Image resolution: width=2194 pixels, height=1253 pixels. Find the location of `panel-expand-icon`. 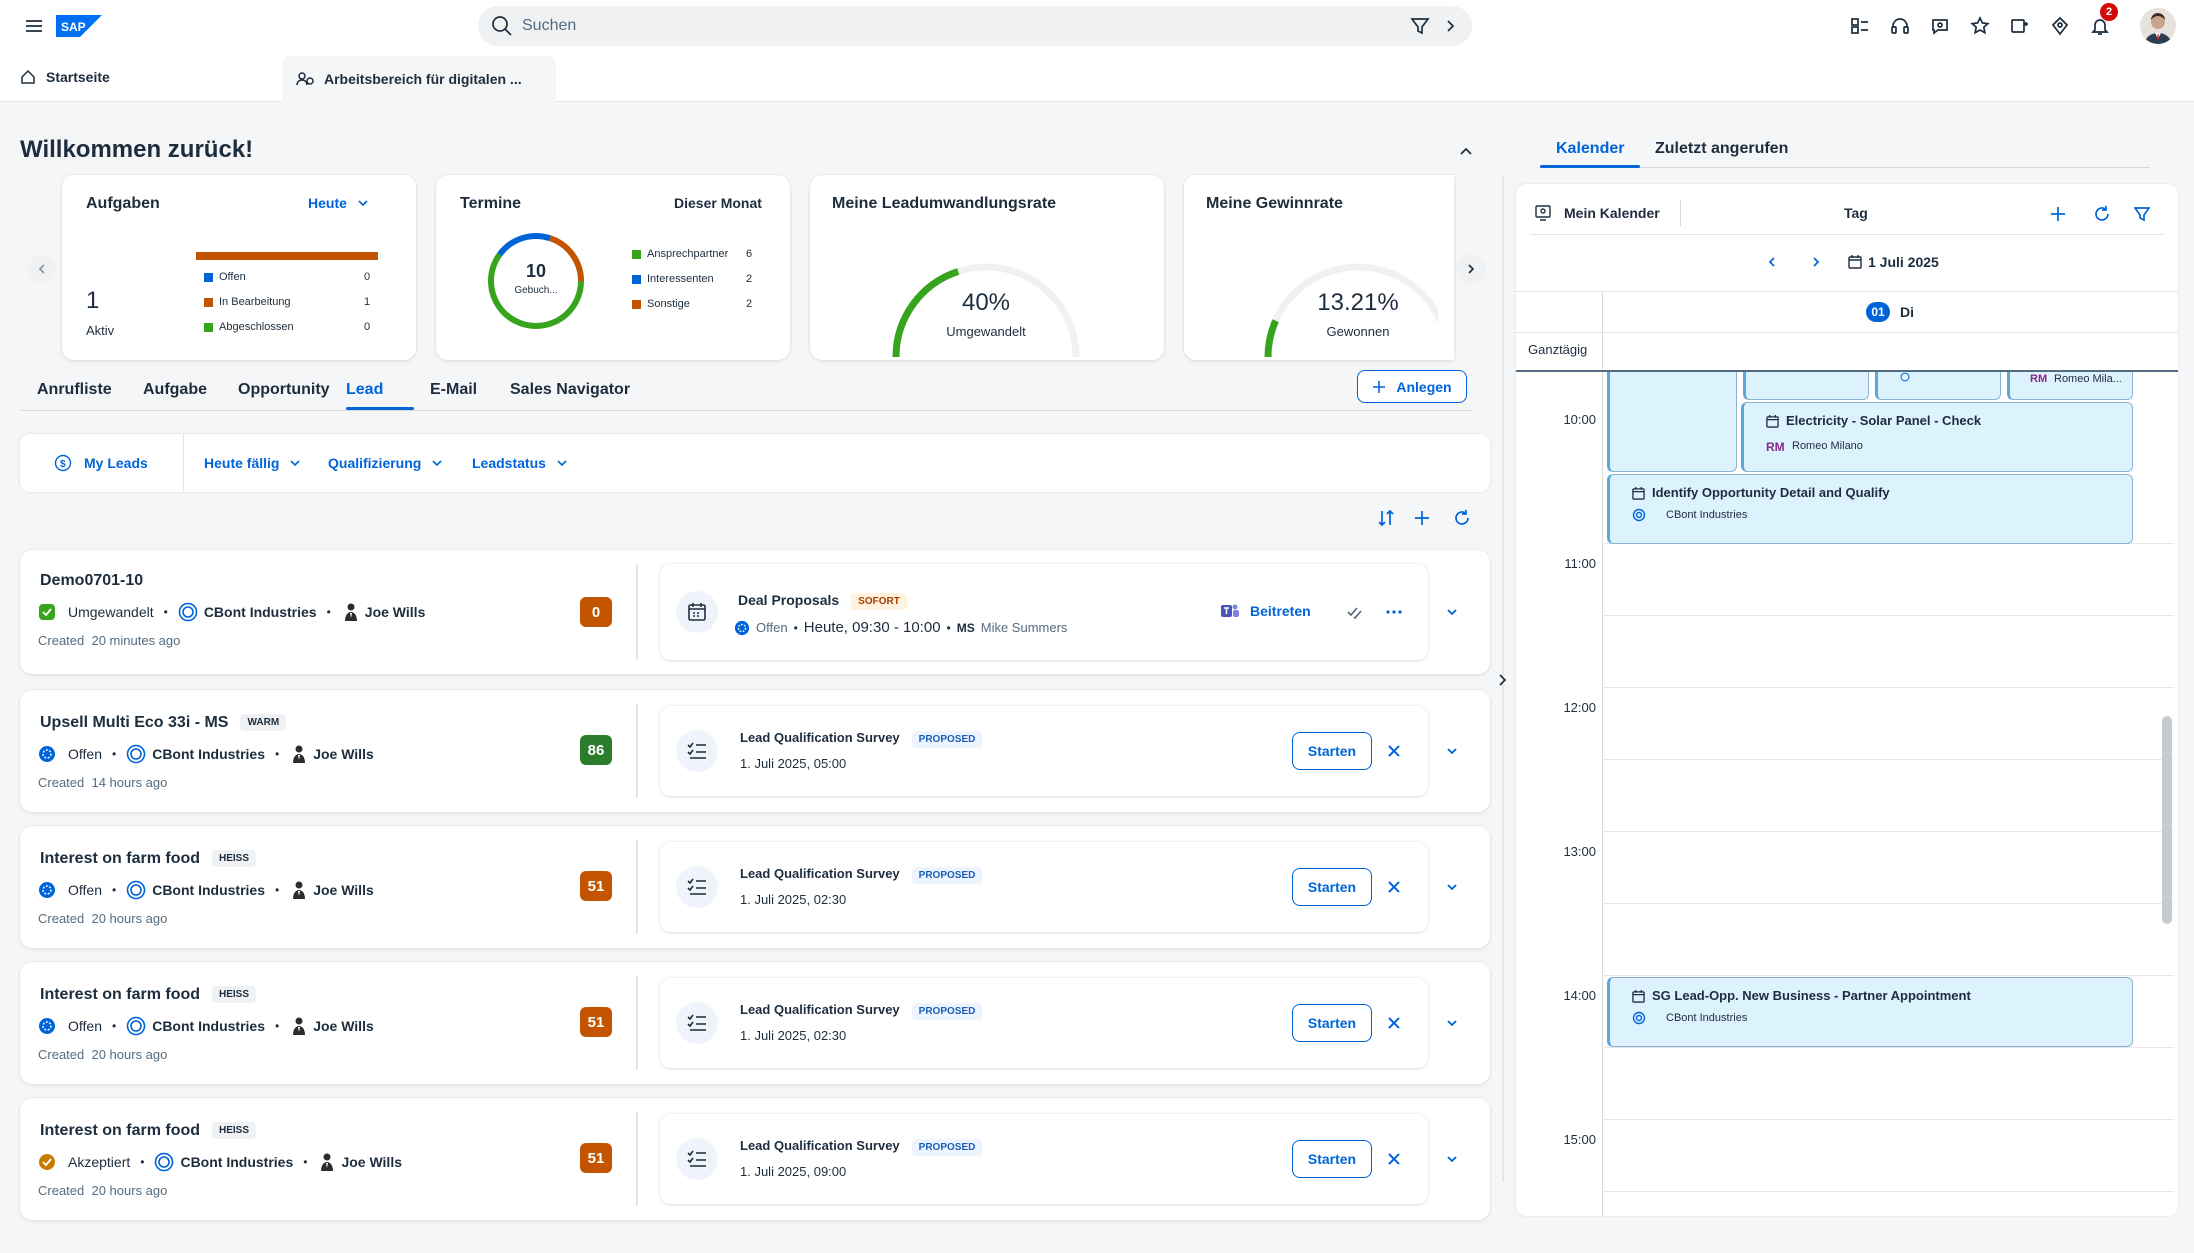

panel-expand-icon is located at coordinates (1502, 680).